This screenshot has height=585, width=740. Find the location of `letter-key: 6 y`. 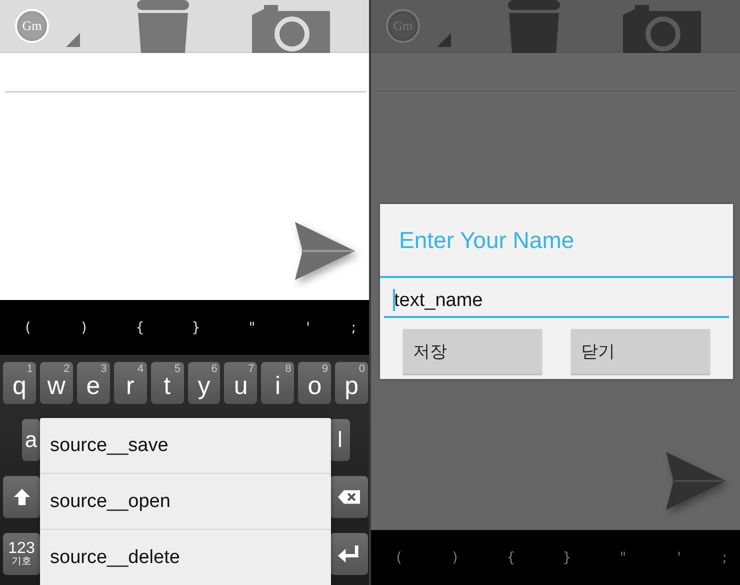

letter-key: 6 y is located at coordinates (204, 383).